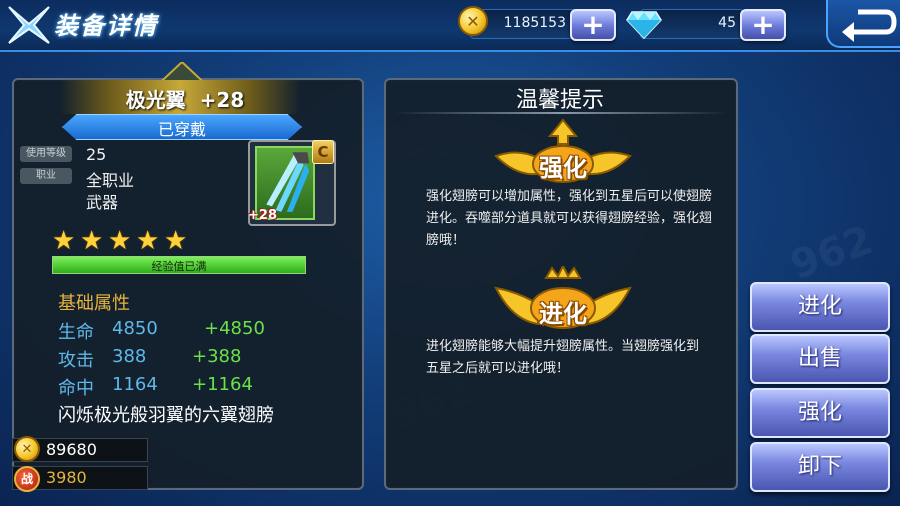 The width and height of the screenshot is (900, 506). Describe the element at coordinates (46, 154) in the screenshot. I see `use-level-tag: 使用等级` at that location.